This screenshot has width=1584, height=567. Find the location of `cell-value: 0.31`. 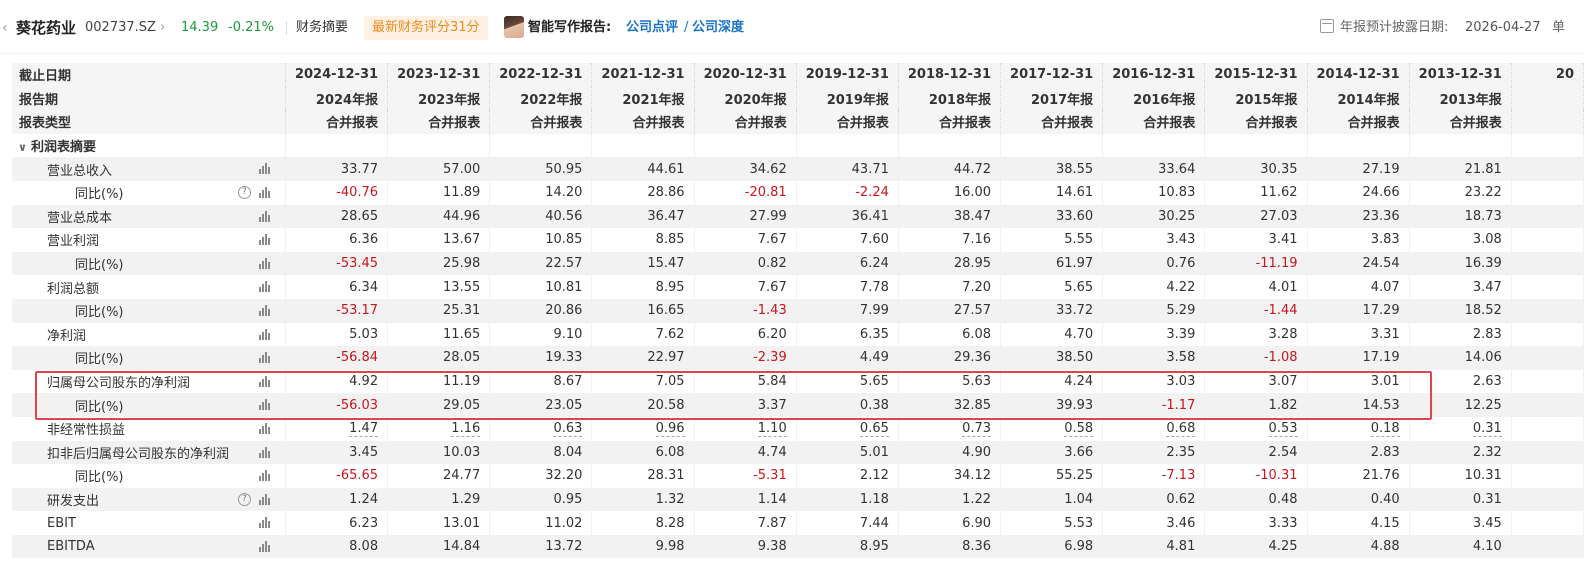

cell-value: 0.31 is located at coordinates (1487, 429).